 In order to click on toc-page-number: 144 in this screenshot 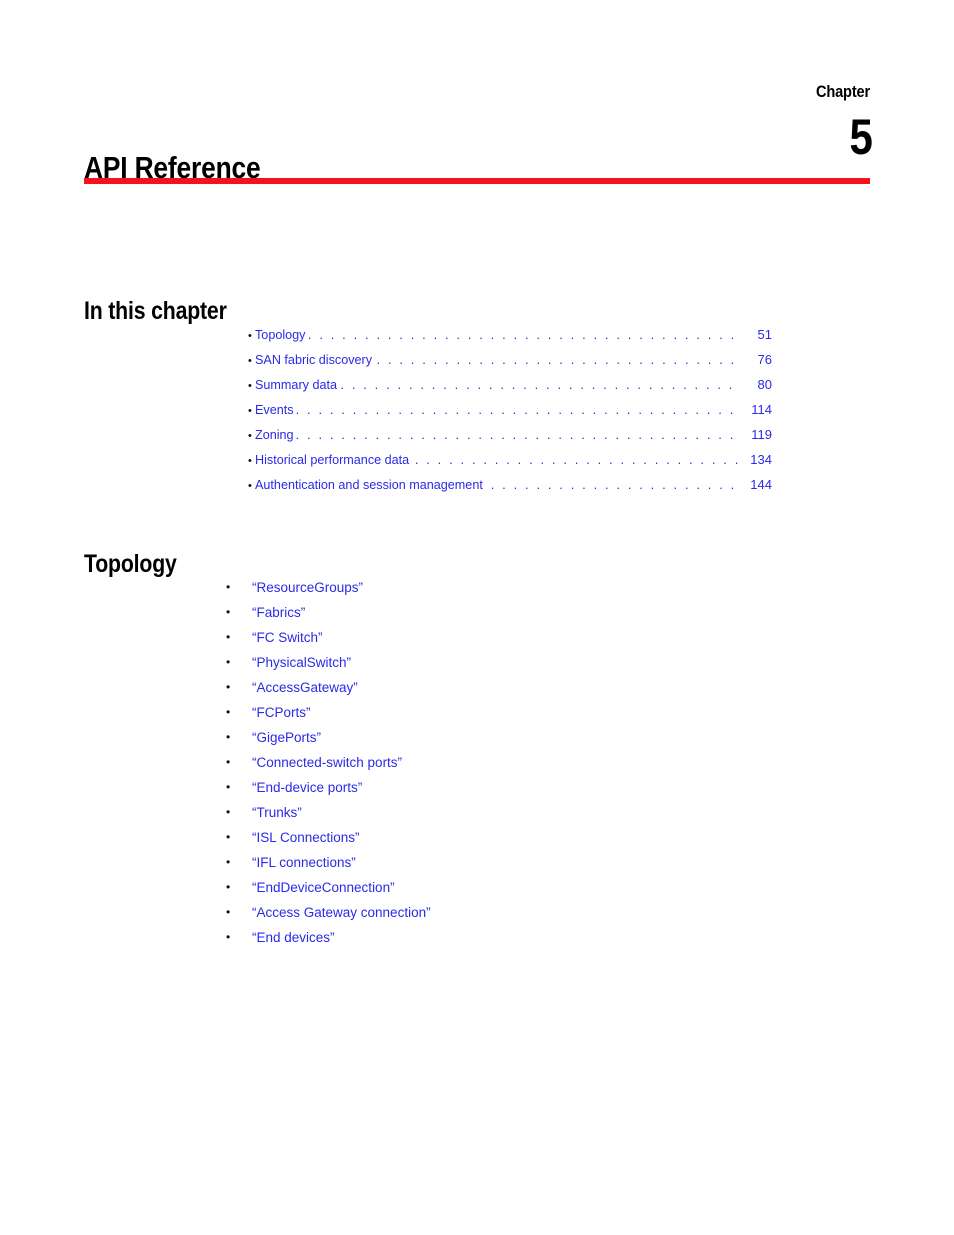, I will do `click(757, 484)`.